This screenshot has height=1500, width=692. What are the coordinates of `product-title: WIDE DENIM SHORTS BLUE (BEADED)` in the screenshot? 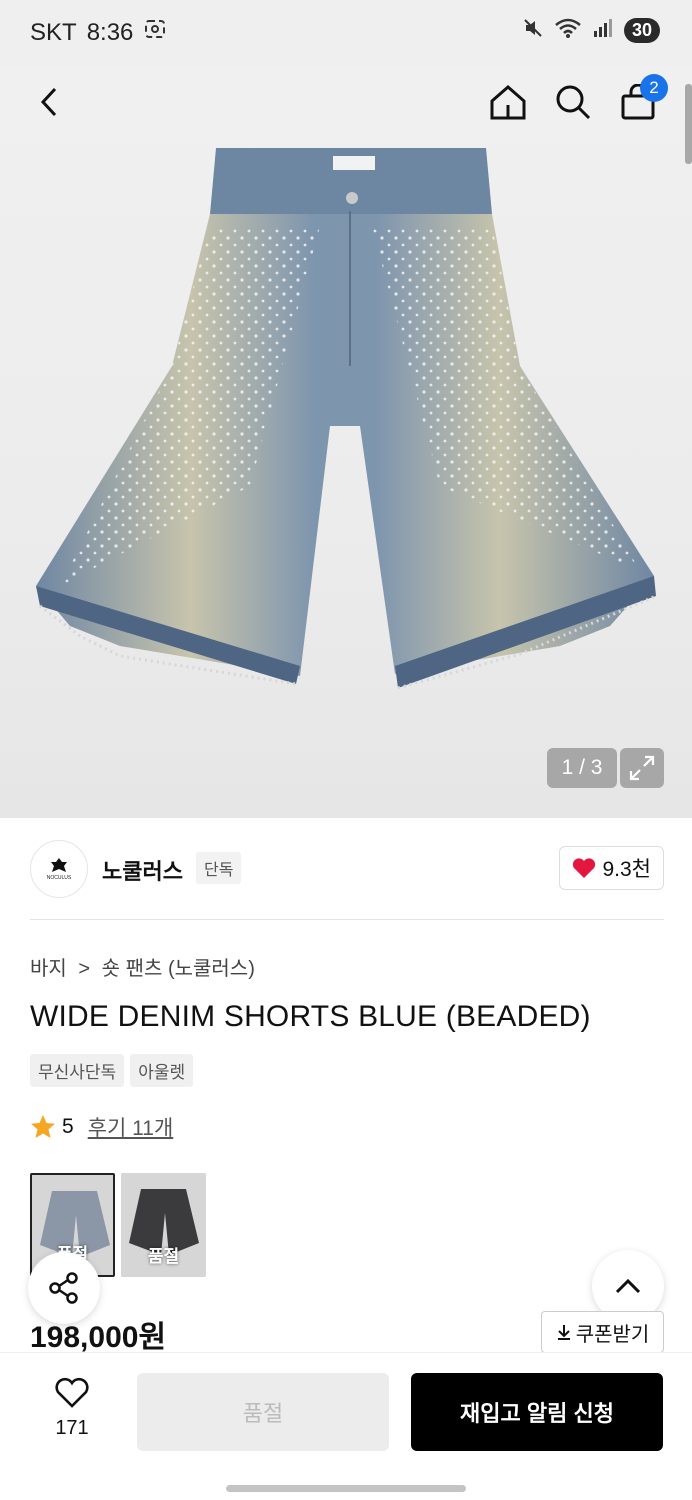 It's located at (310, 1016).